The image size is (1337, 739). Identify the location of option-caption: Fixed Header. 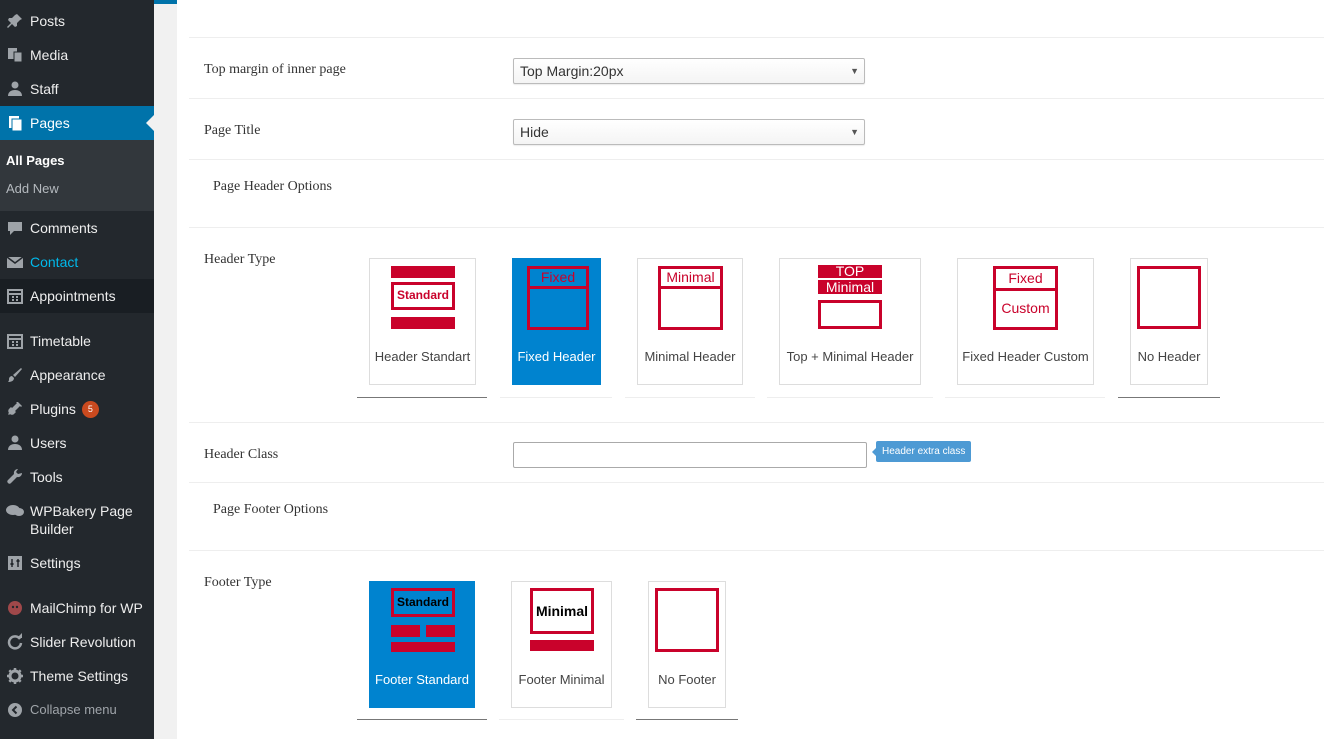
(556, 356).